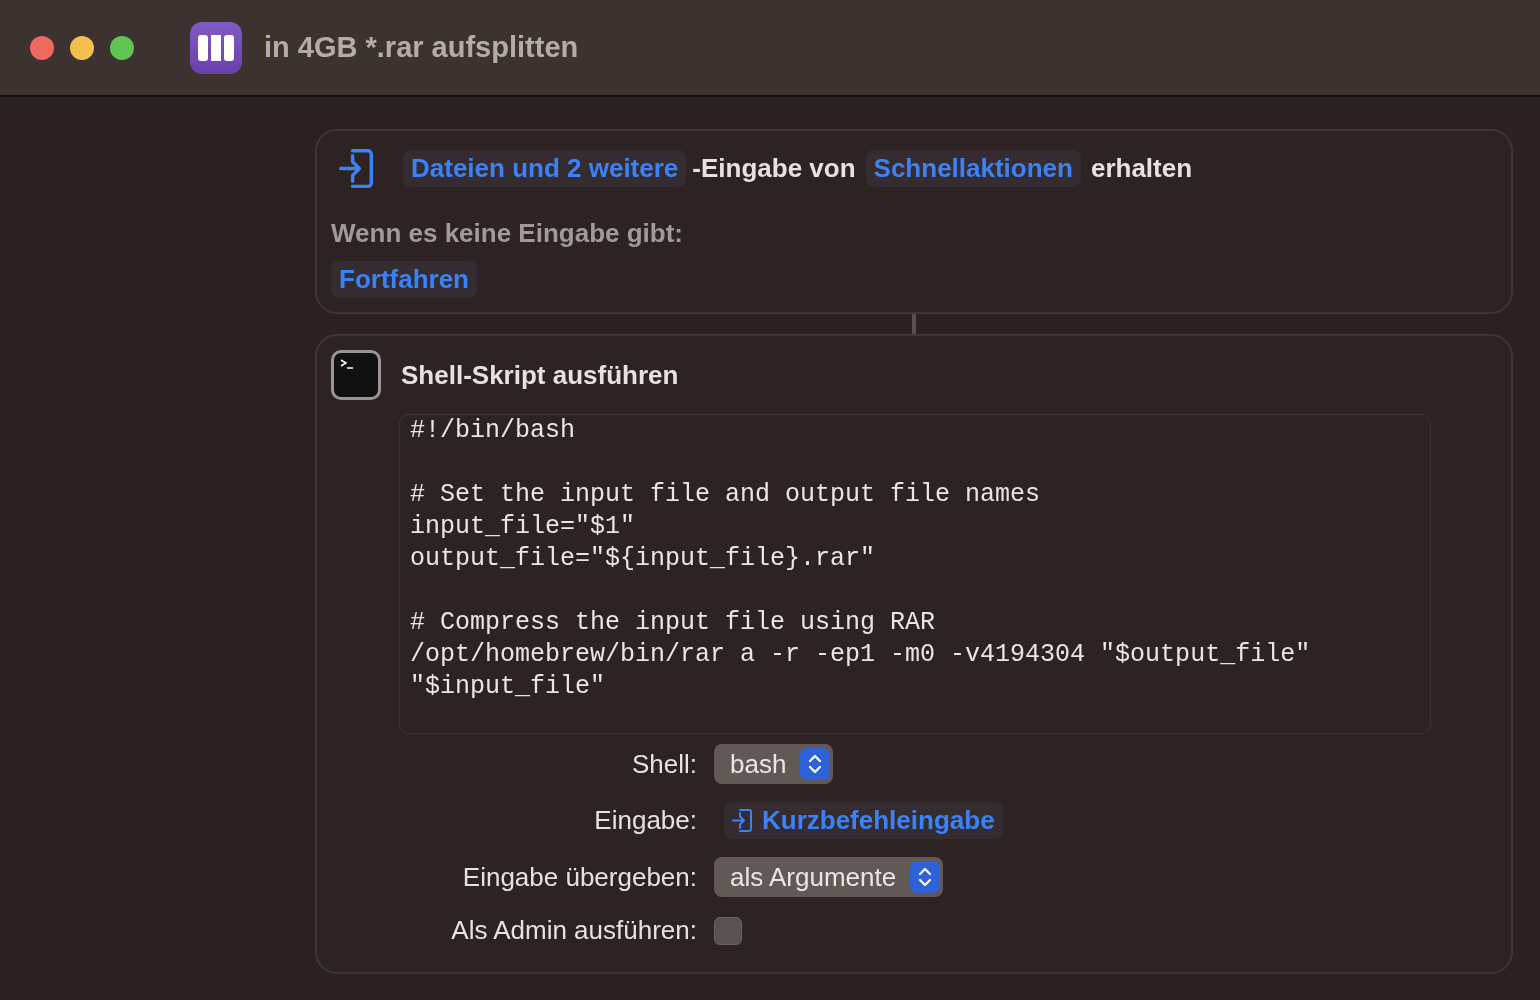 This screenshot has height=1000, width=1540. I want to click on terminal-icon, so click(356, 375).